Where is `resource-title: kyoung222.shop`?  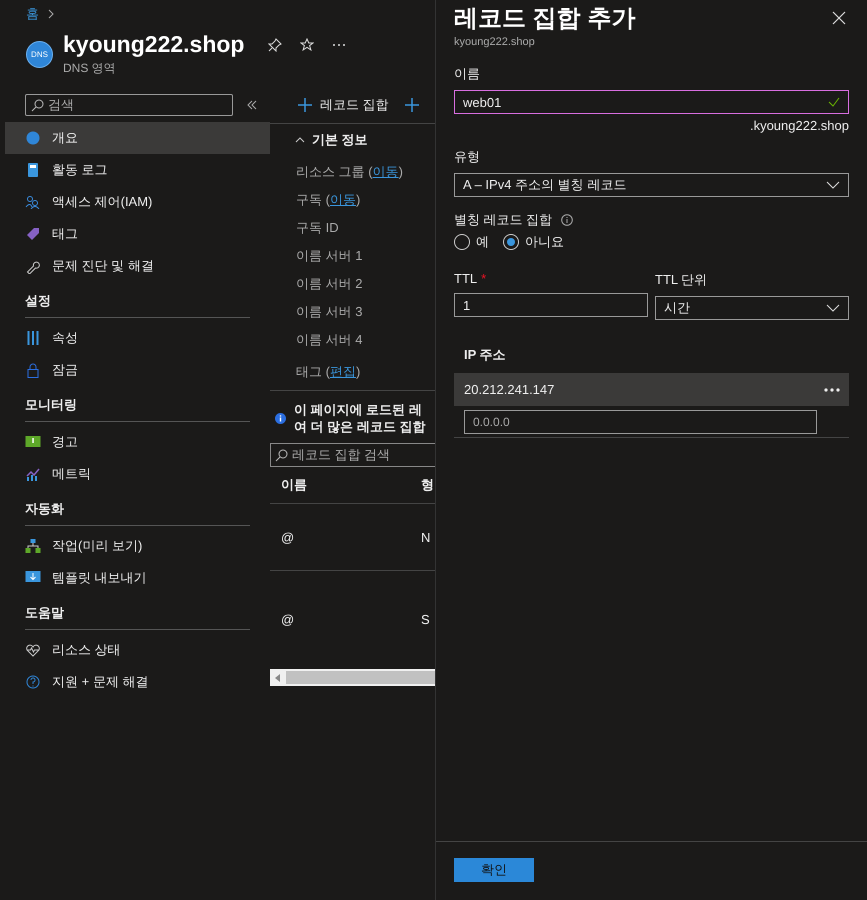 resource-title: kyoung222.shop is located at coordinates (153, 44).